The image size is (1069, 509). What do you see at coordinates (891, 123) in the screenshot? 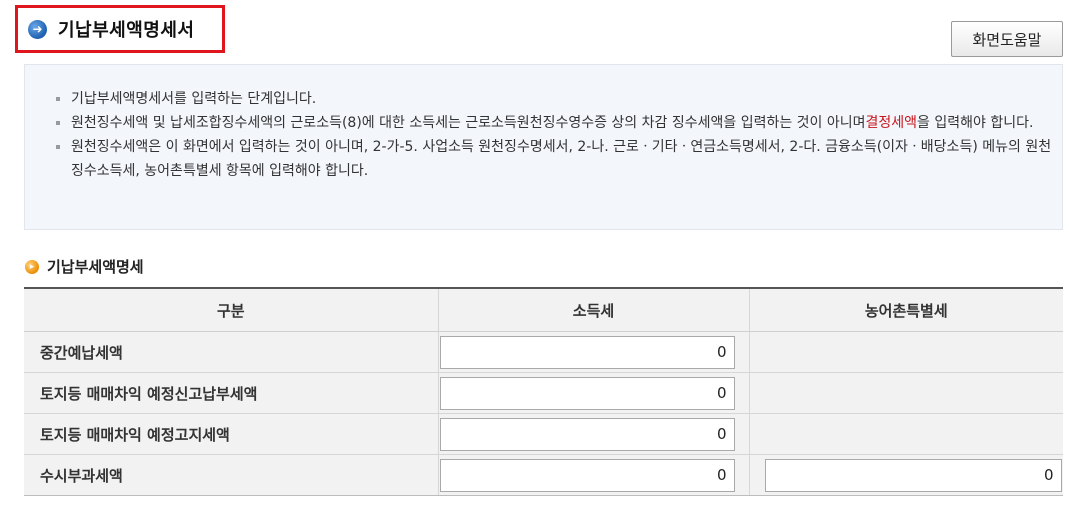
I see `info-text-2-highlight: 결정세액` at bounding box center [891, 123].